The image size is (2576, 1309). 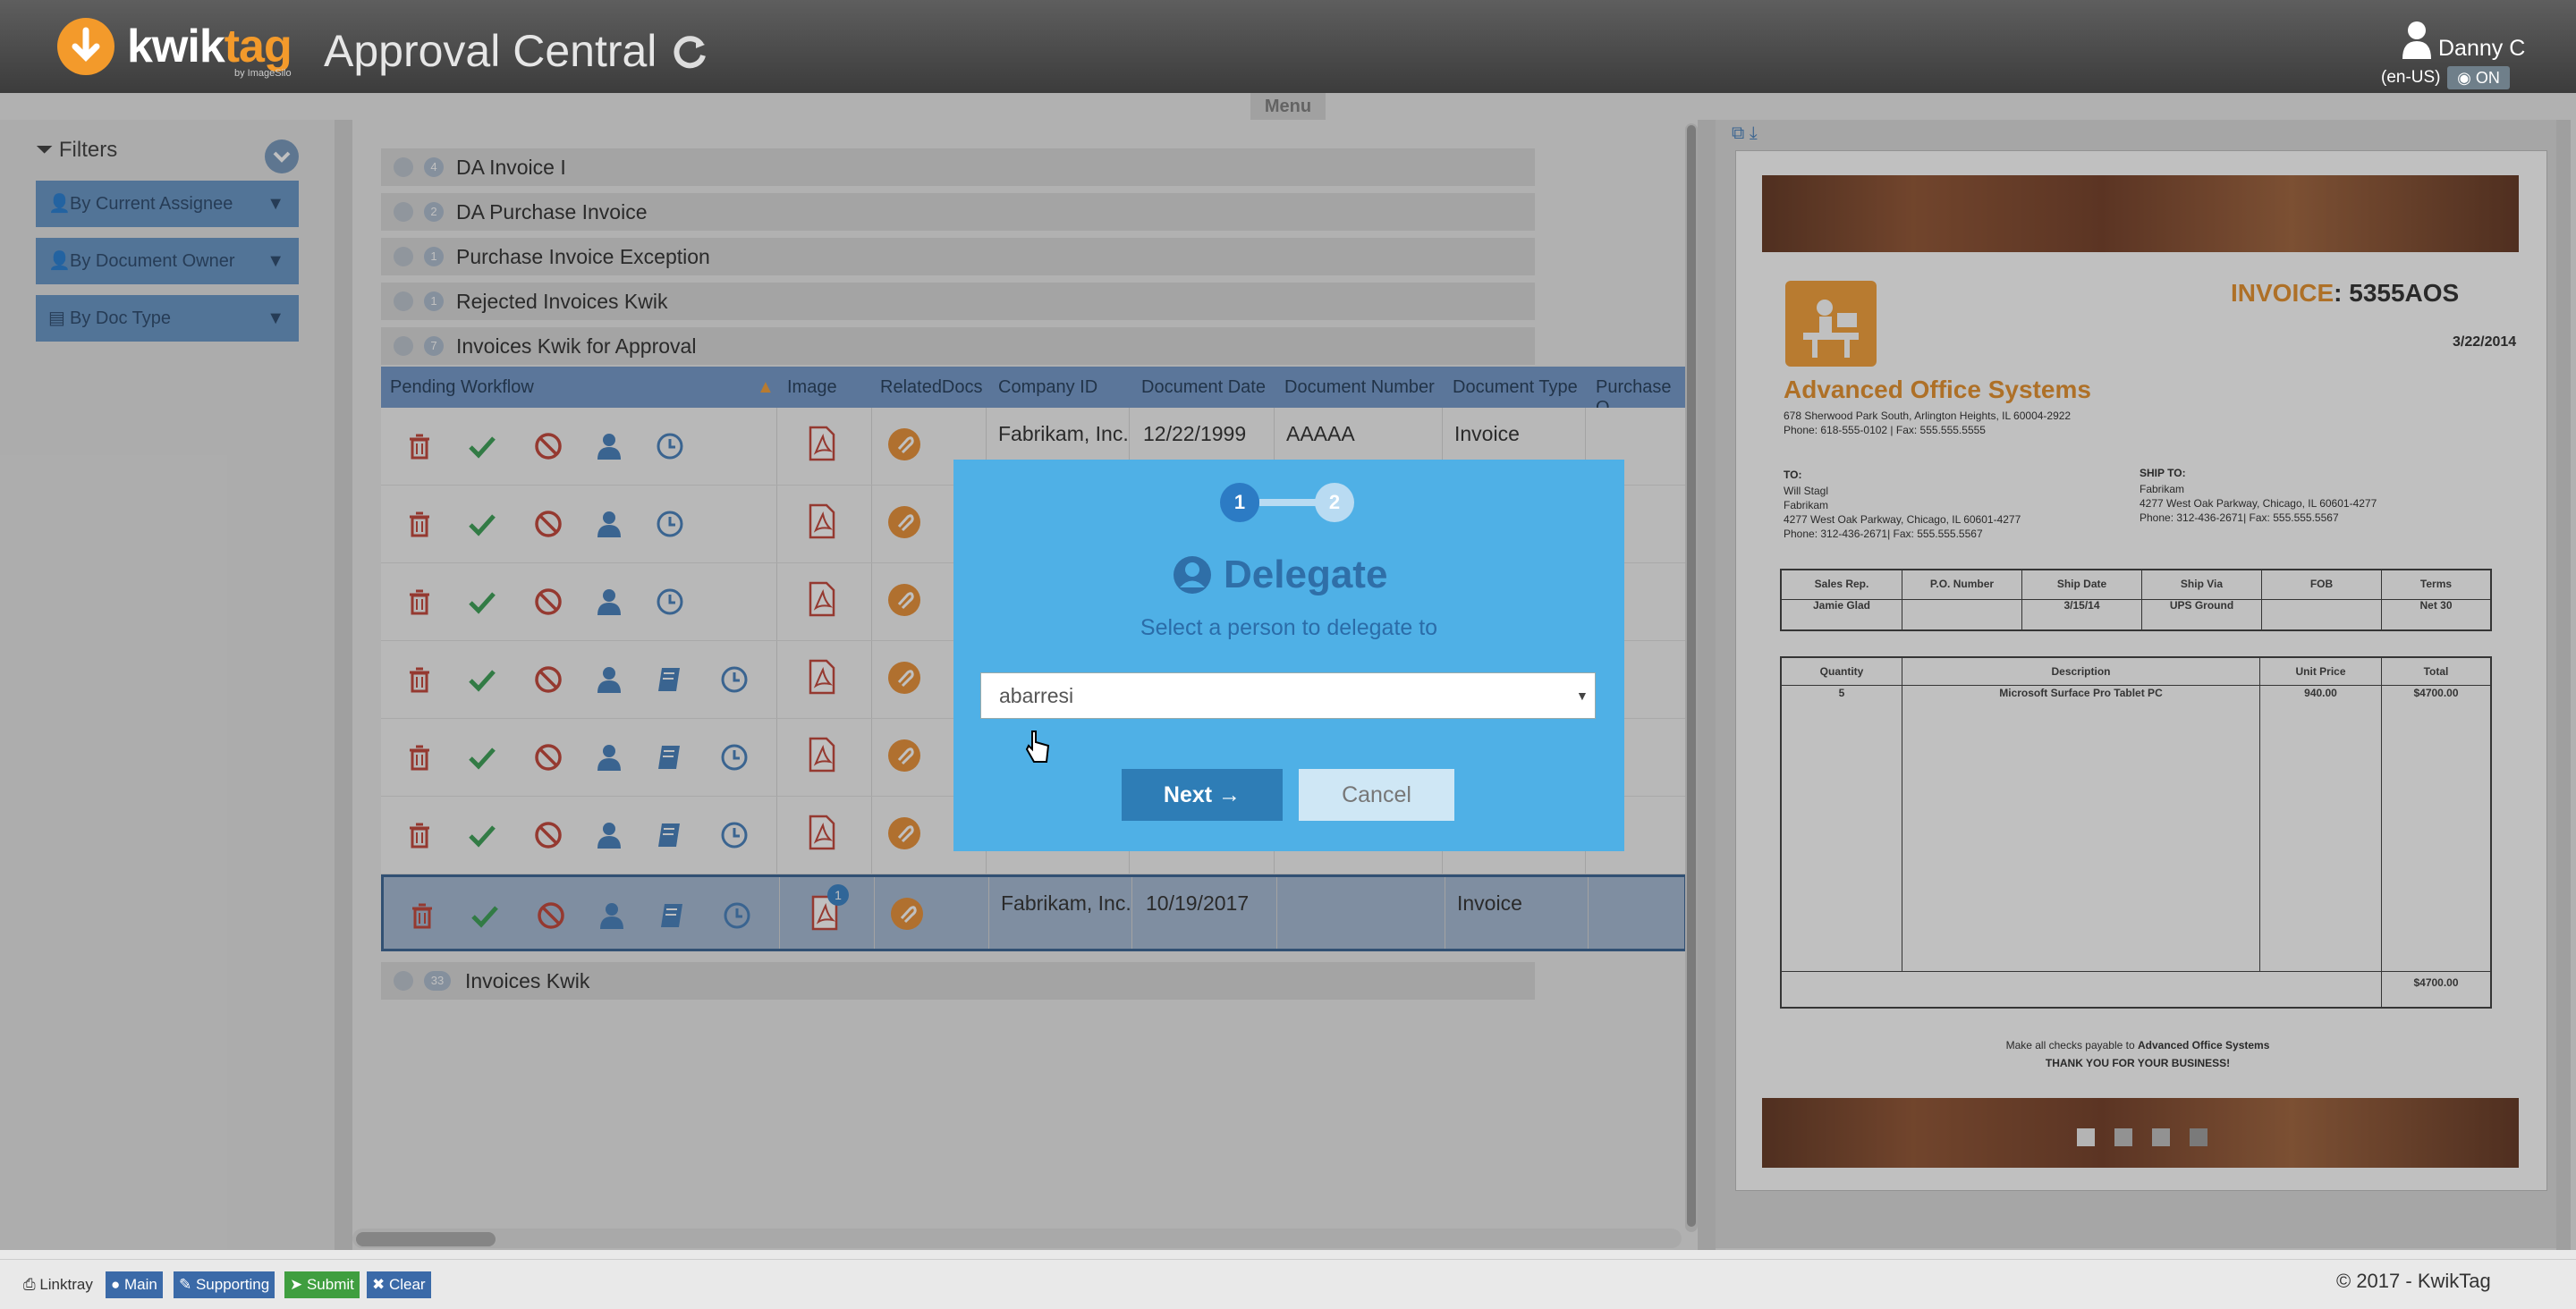 What do you see at coordinates (1288, 655) in the screenshot?
I see `delegate-dialog` at bounding box center [1288, 655].